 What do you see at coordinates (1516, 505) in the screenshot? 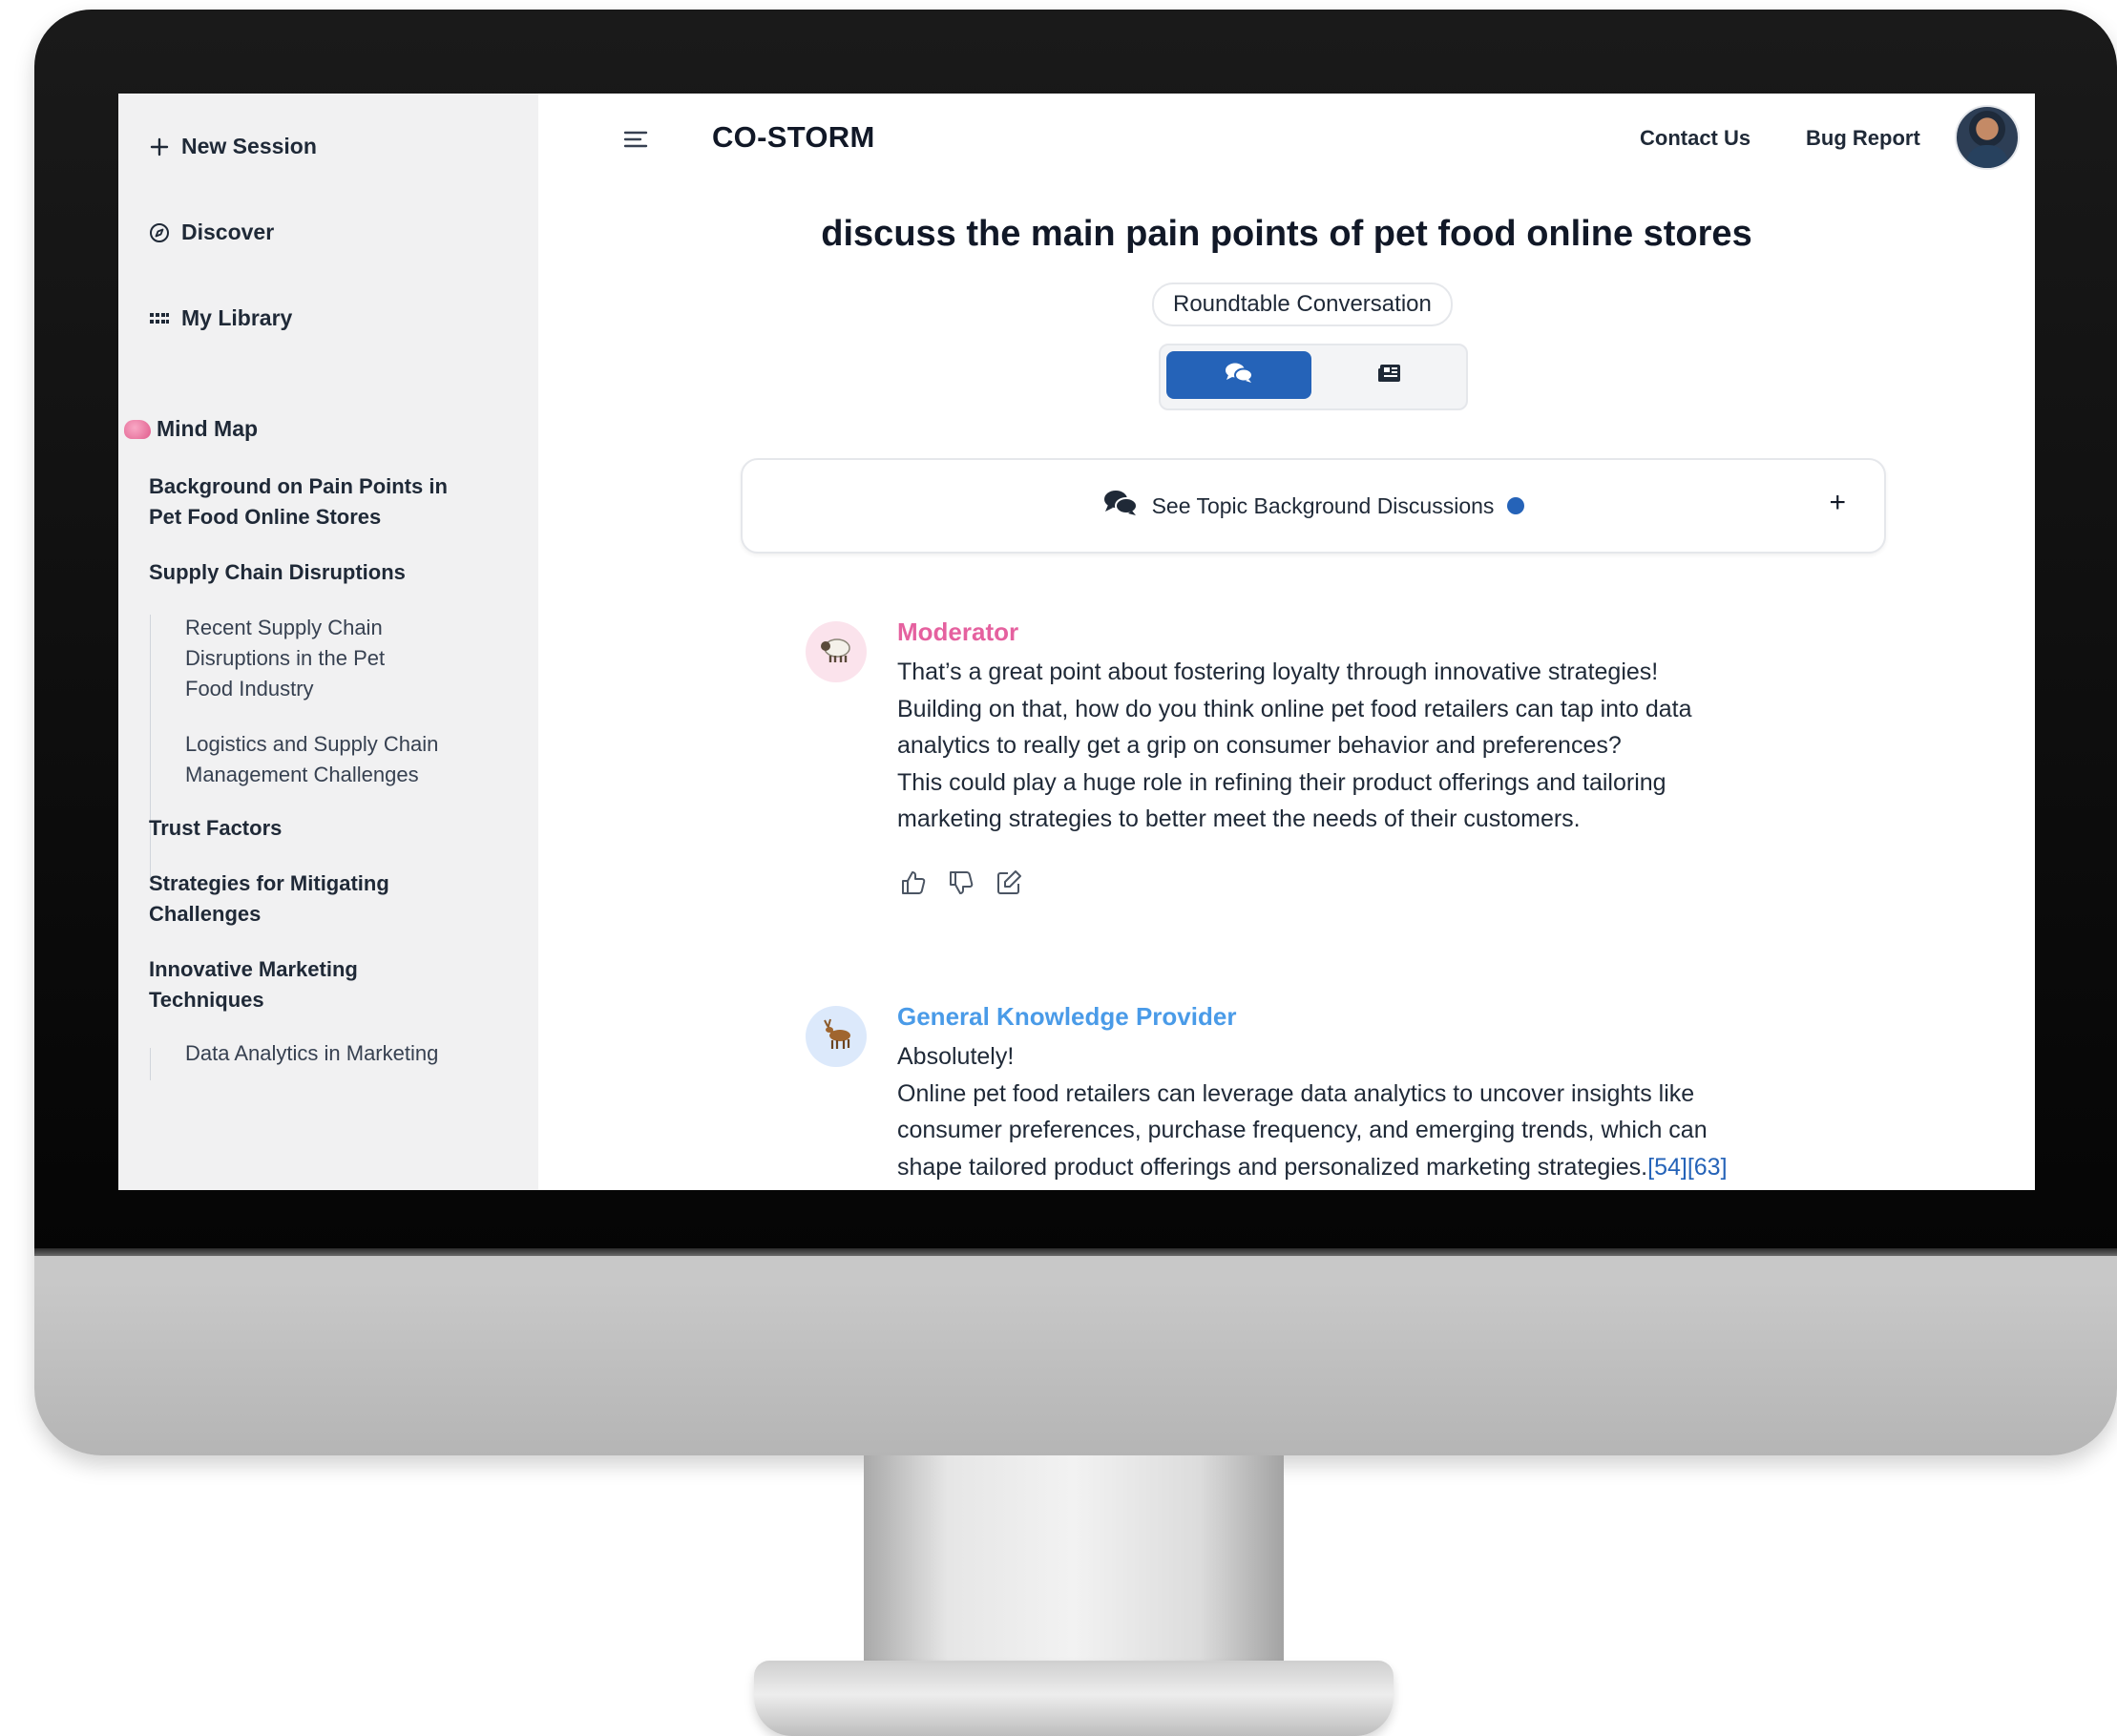
I see `unread-indicator-dot` at bounding box center [1516, 505].